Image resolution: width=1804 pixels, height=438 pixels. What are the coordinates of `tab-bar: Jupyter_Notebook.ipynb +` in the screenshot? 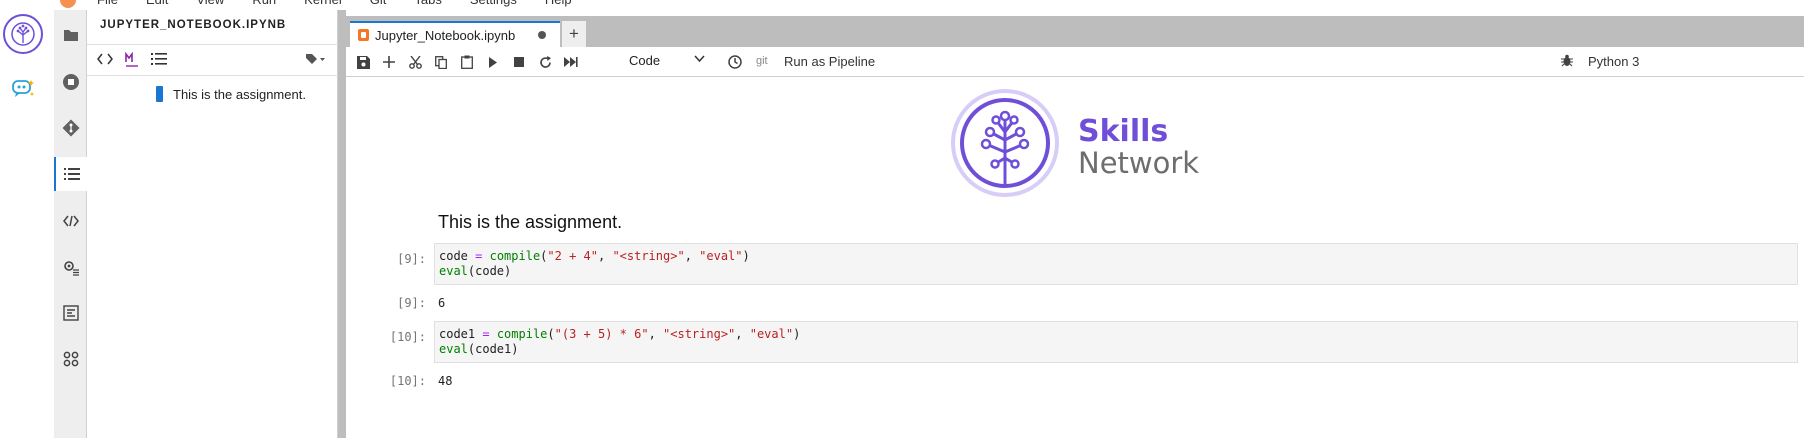 It's located at (1075, 31).